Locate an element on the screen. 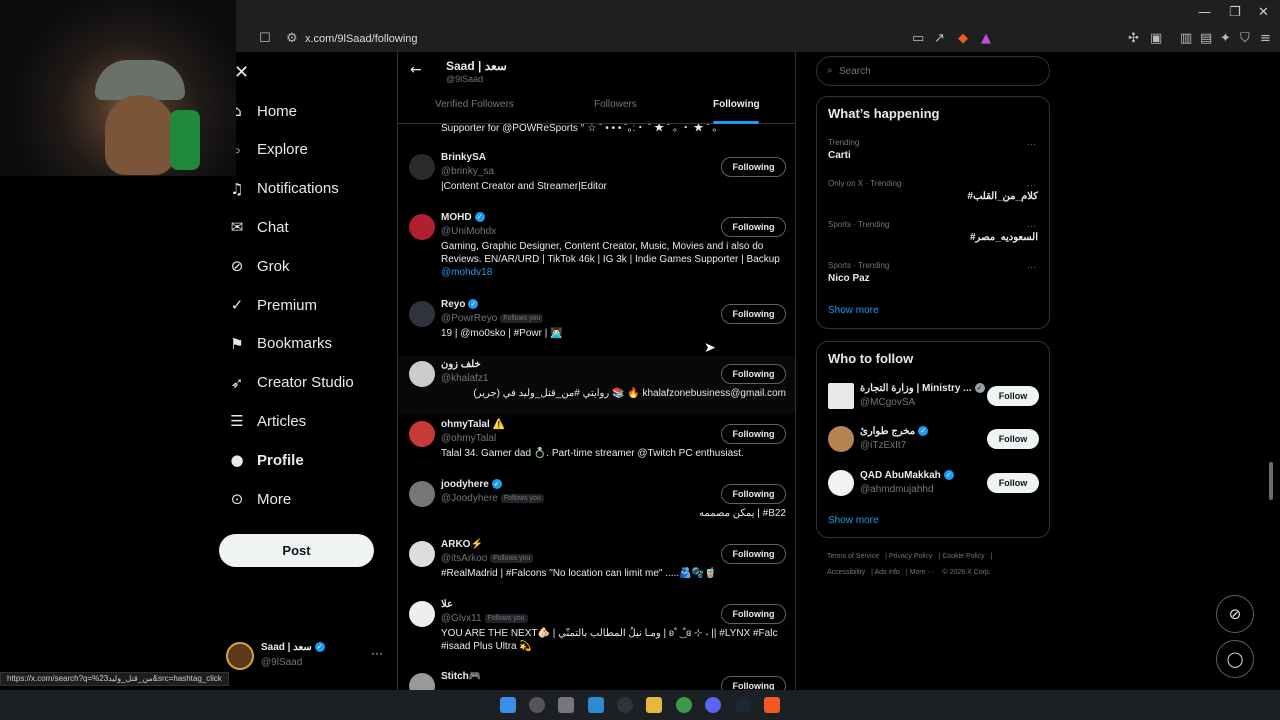  user-name: BrinkySA is located at coordinates (463, 157).